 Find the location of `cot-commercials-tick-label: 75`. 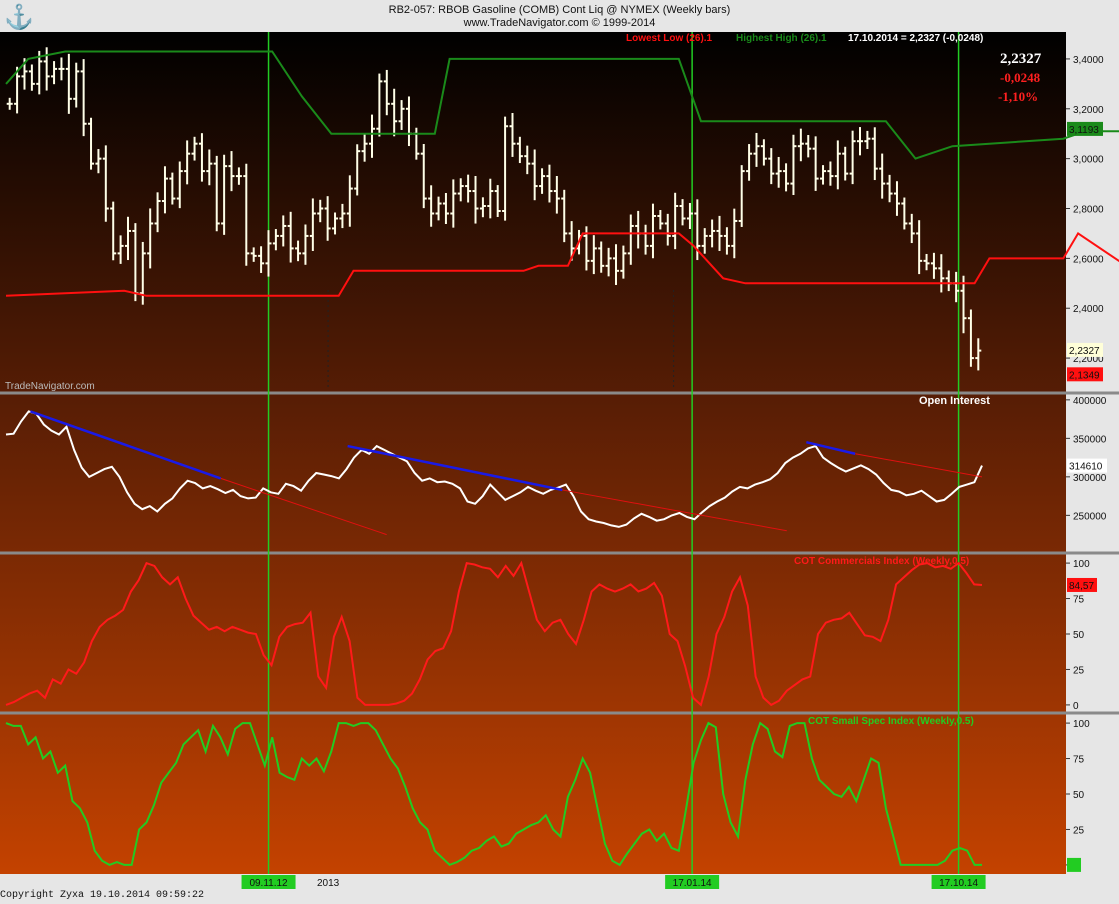

cot-commercials-tick-label: 75 is located at coordinates (1079, 600).